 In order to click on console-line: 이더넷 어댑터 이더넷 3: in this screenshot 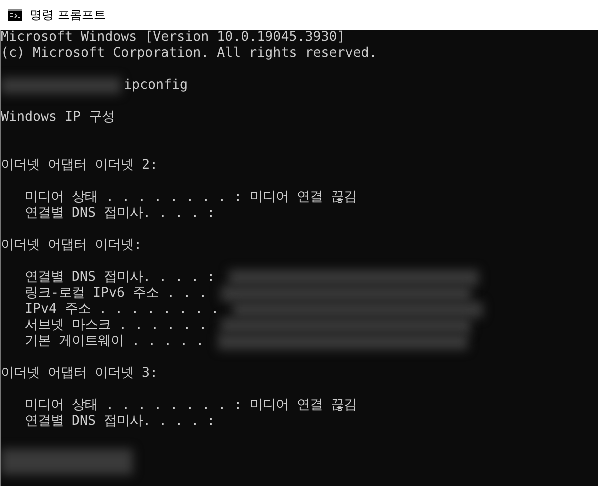, I will do `click(79, 374)`.